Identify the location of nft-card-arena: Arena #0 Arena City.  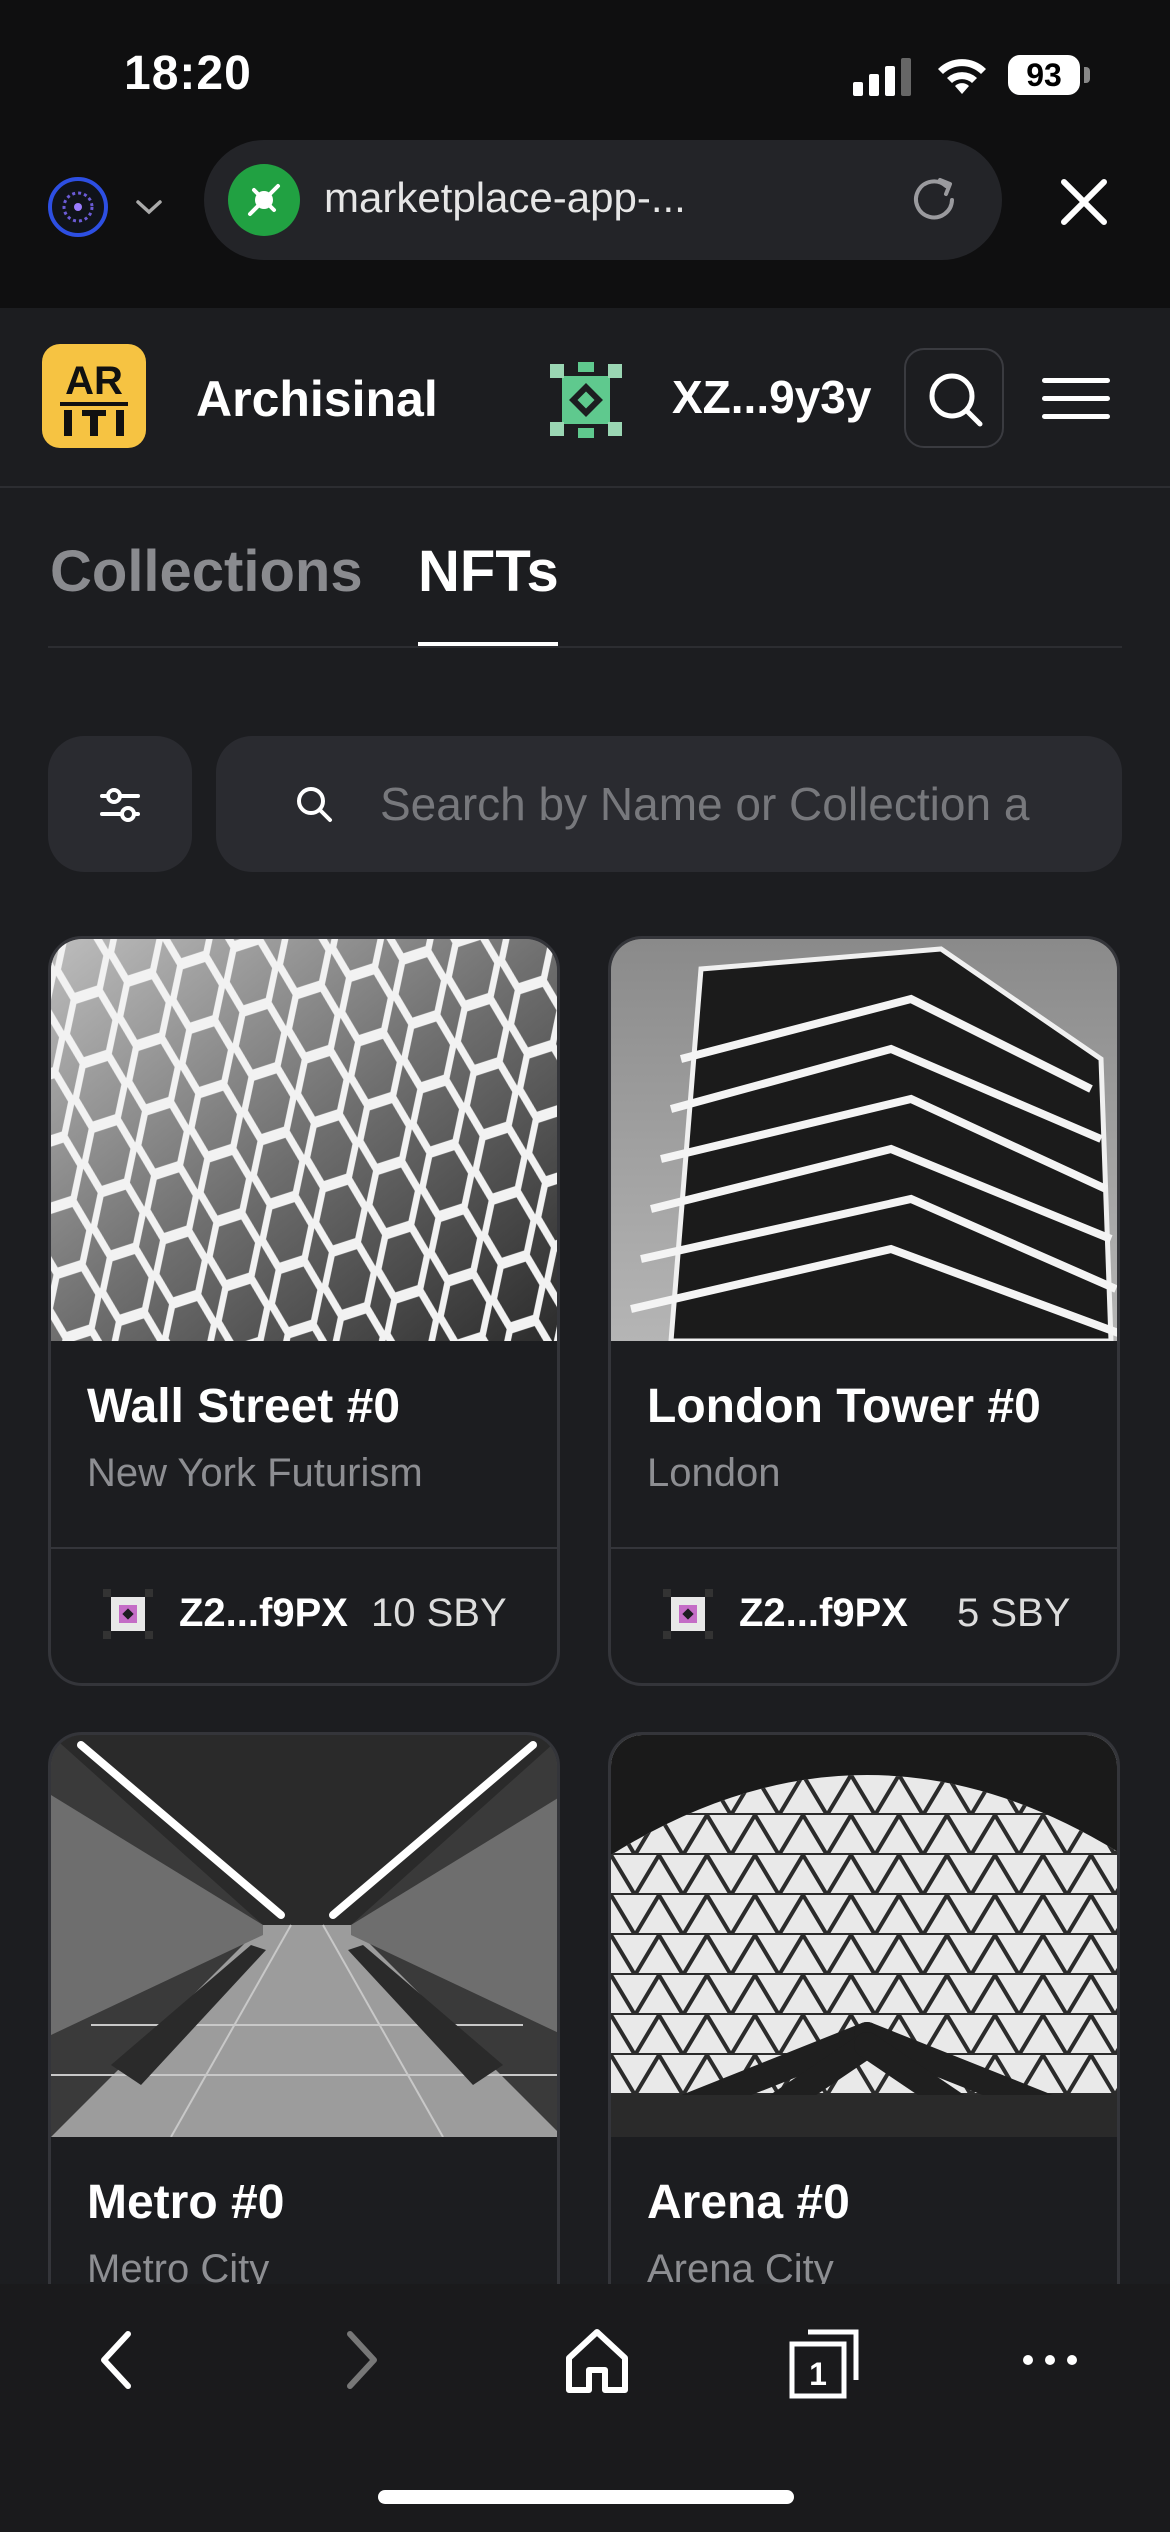
(864, 2032).